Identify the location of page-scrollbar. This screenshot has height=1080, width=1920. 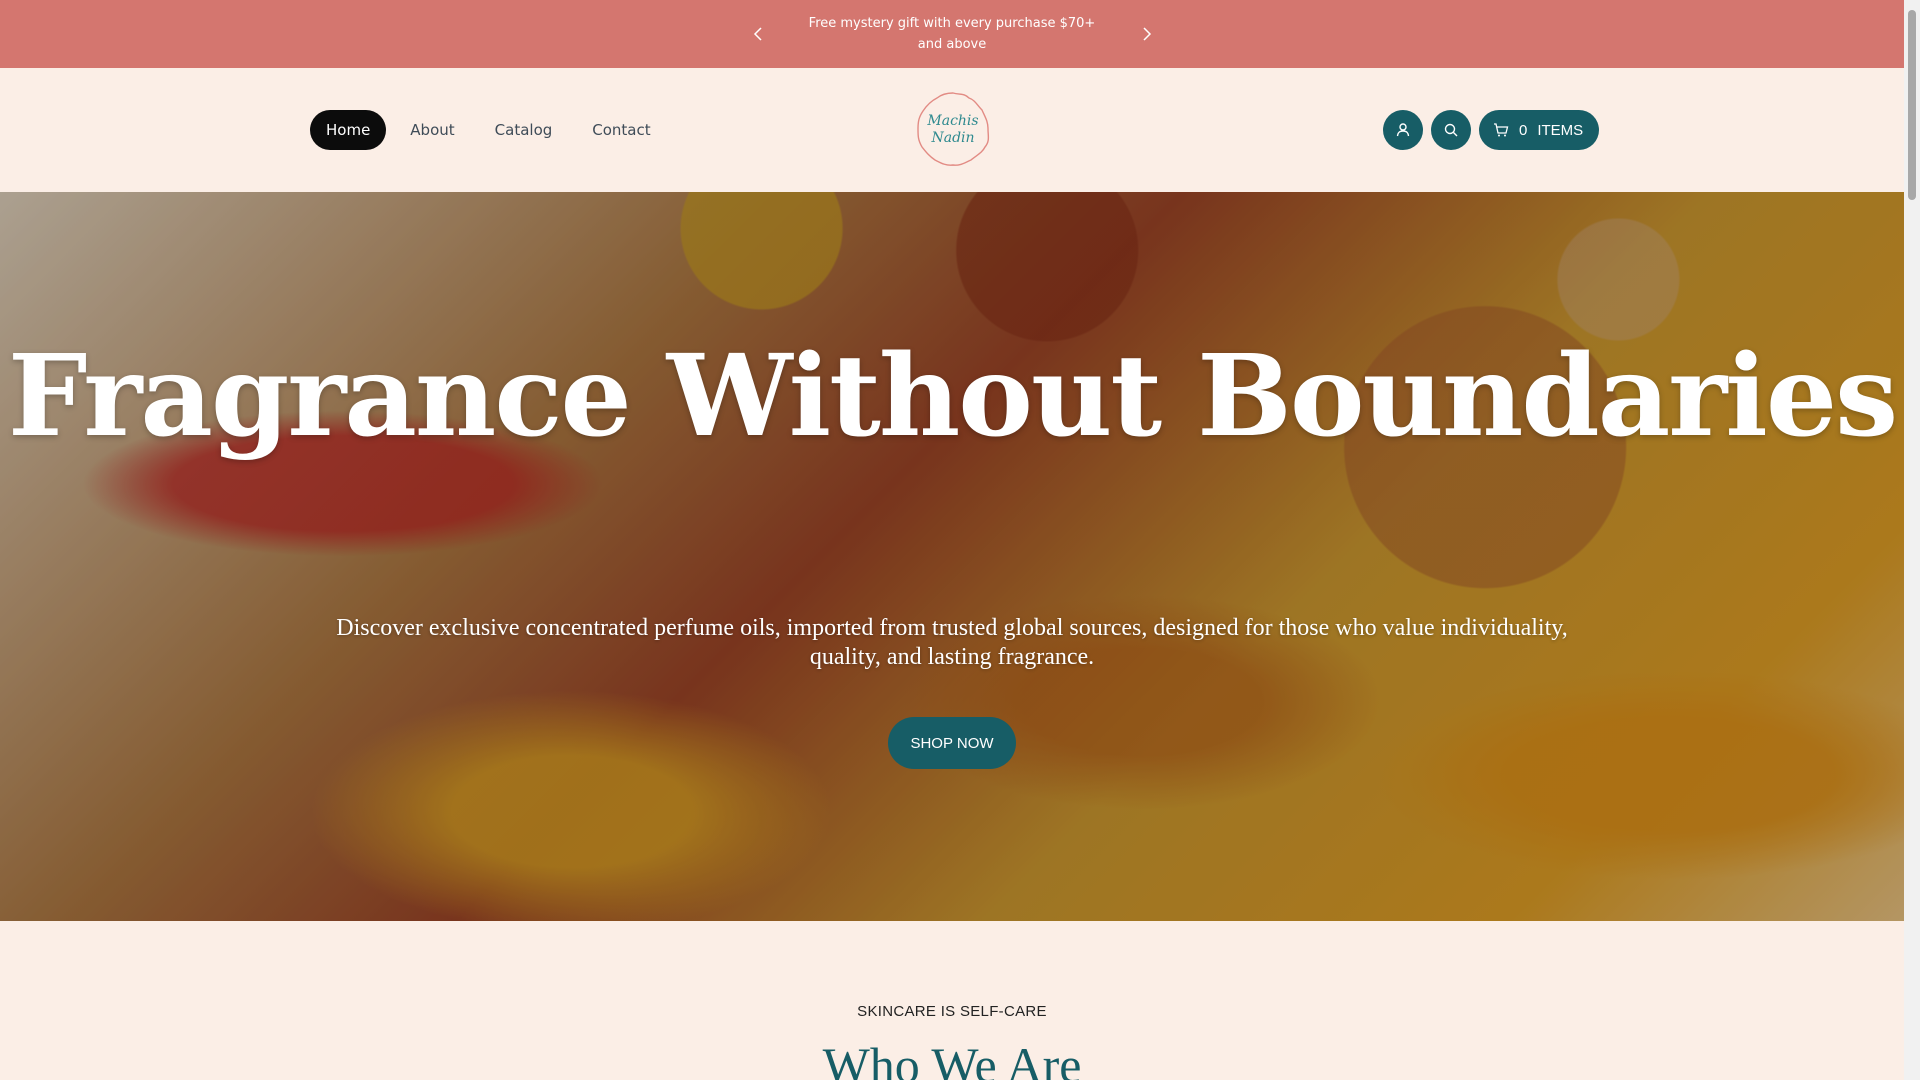
(1912, 540).